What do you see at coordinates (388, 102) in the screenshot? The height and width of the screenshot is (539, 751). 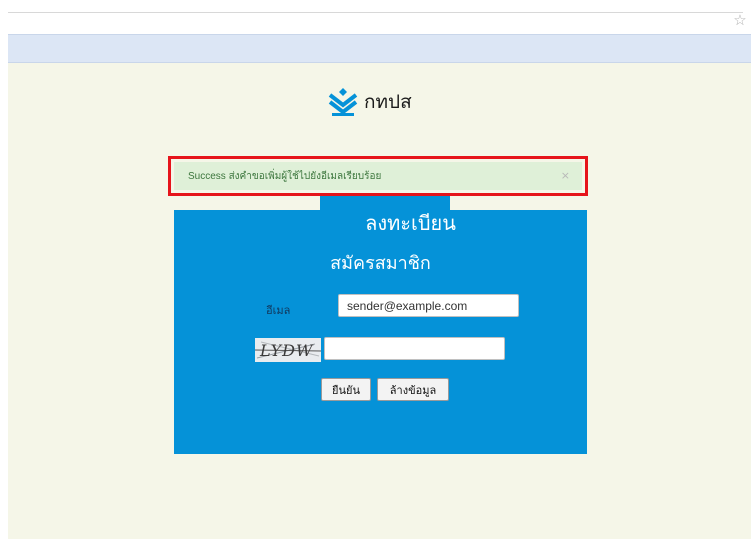 I see `logo-text: กทปส` at bounding box center [388, 102].